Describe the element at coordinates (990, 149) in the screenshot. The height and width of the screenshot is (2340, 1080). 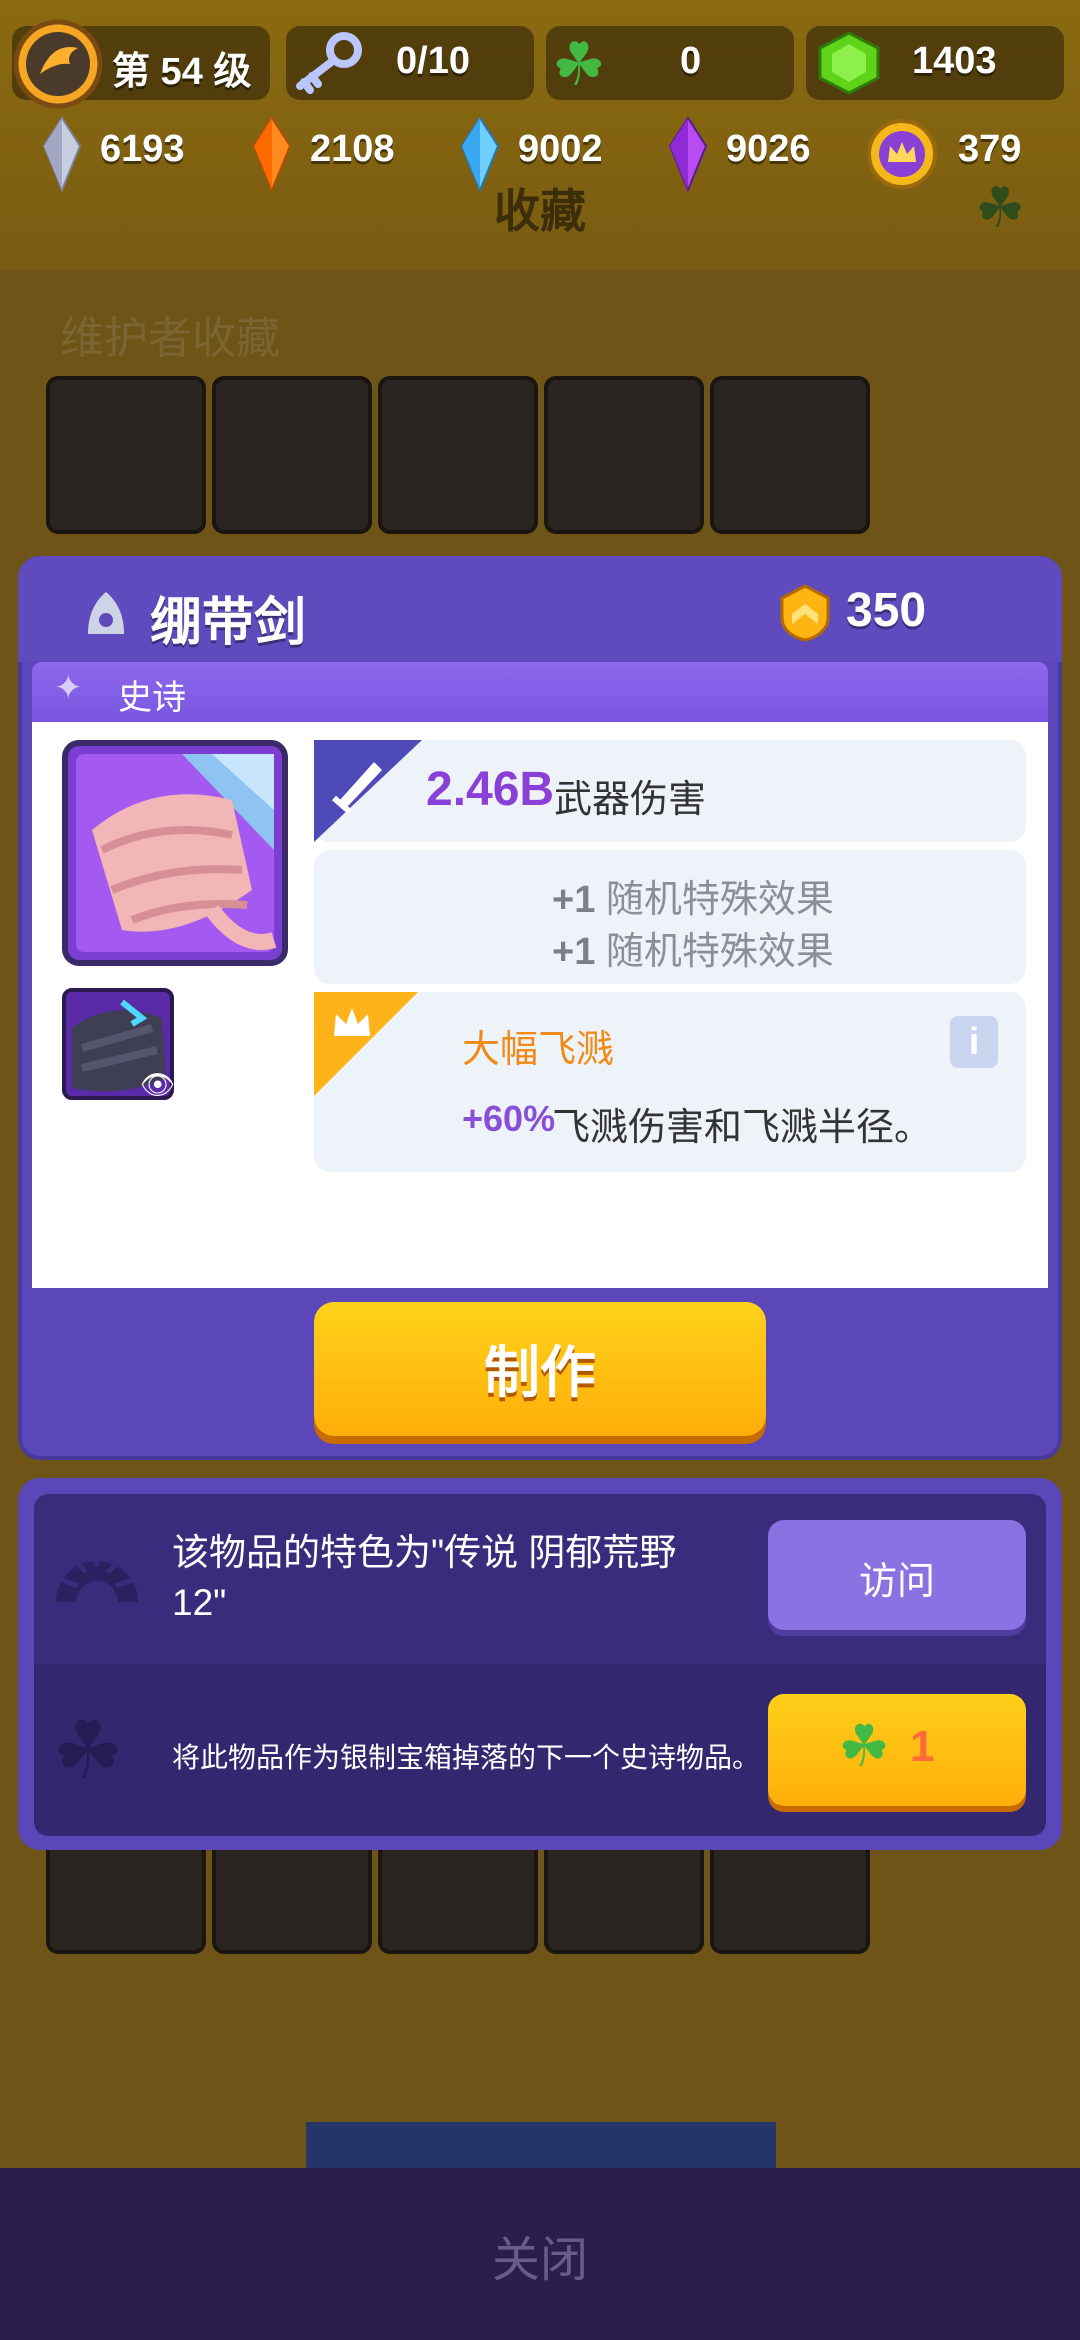
I see `crowns-count: 379` at that location.